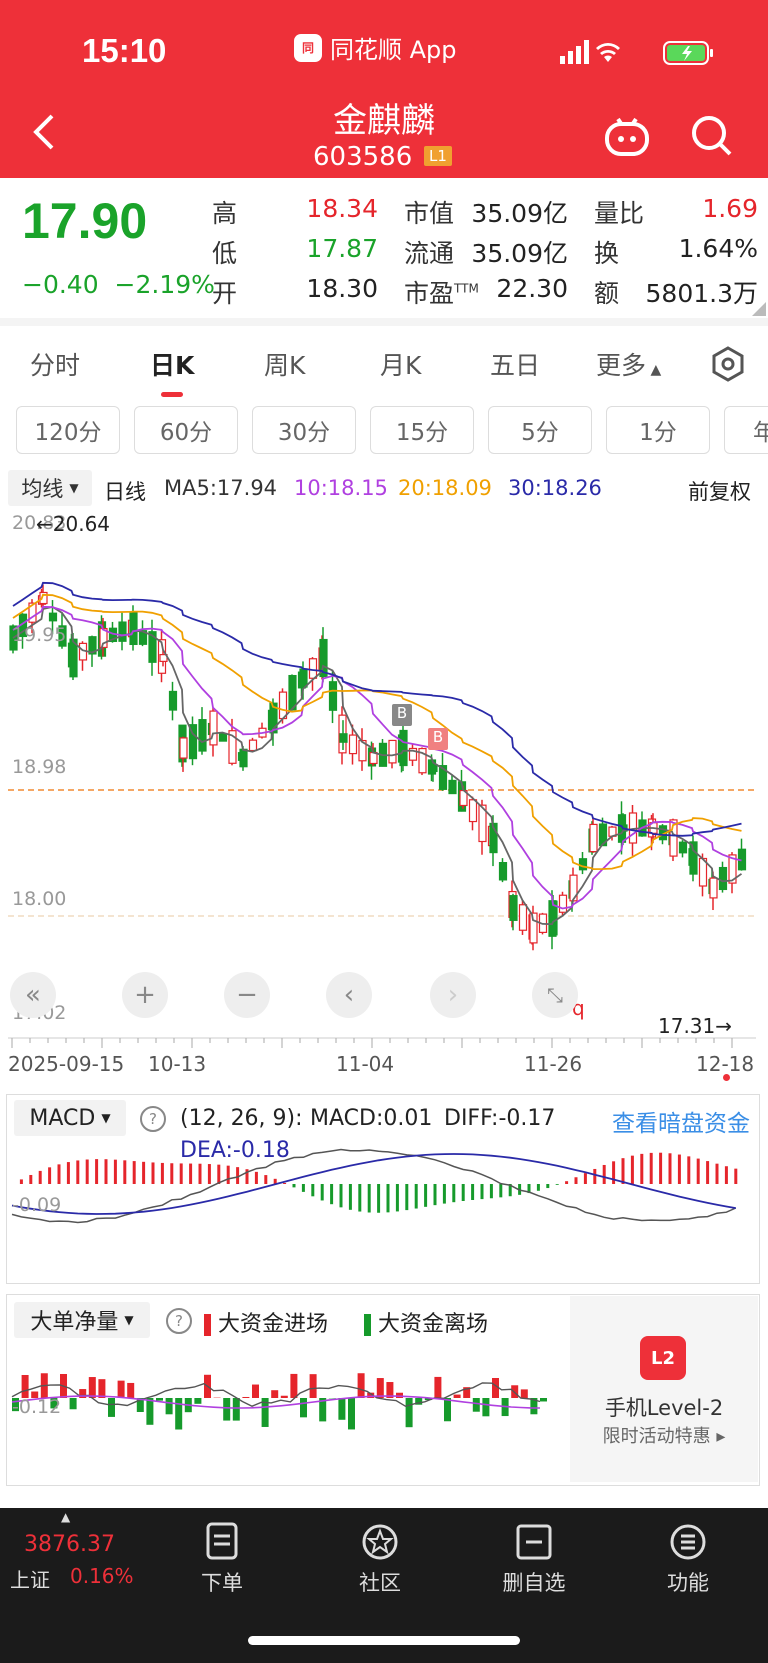  I want to click on x-label-4: 12-18, so click(725, 1064).